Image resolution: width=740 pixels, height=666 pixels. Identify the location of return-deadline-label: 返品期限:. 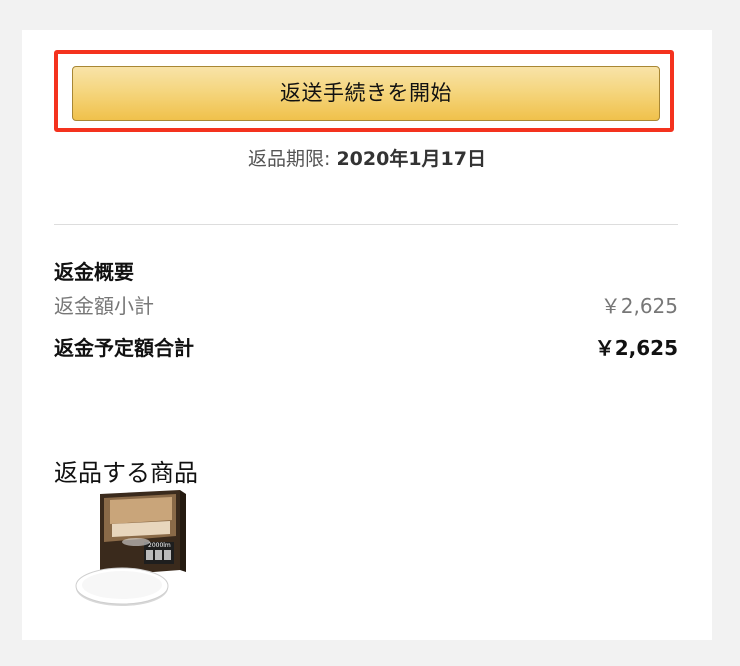
(292, 159).